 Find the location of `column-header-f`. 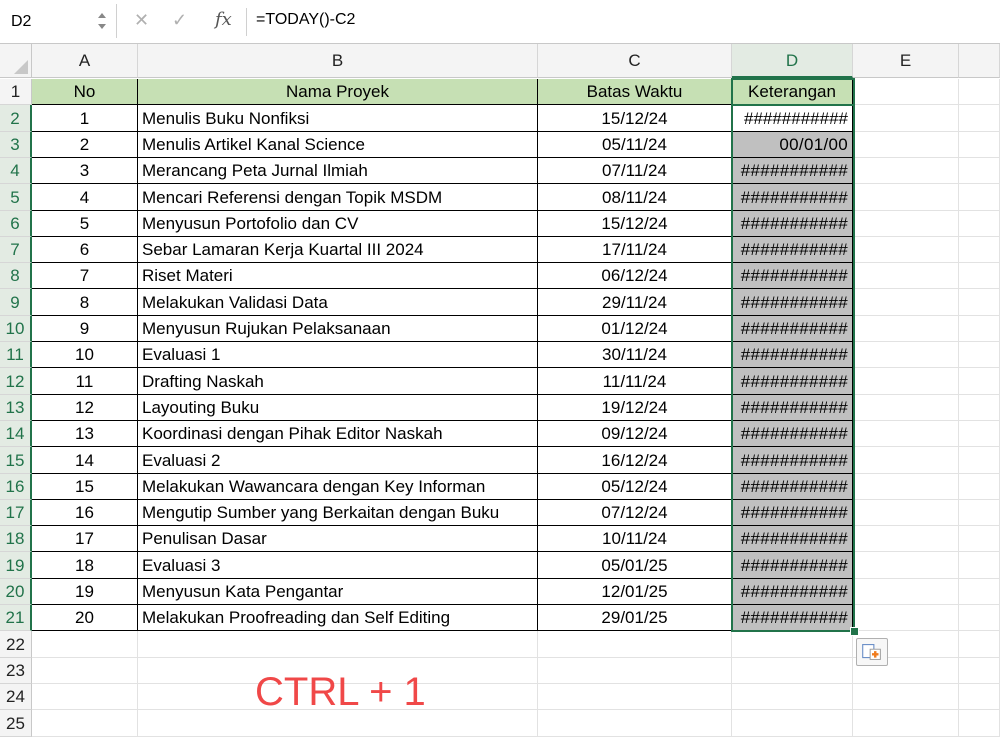

column-header-f is located at coordinates (979, 61).